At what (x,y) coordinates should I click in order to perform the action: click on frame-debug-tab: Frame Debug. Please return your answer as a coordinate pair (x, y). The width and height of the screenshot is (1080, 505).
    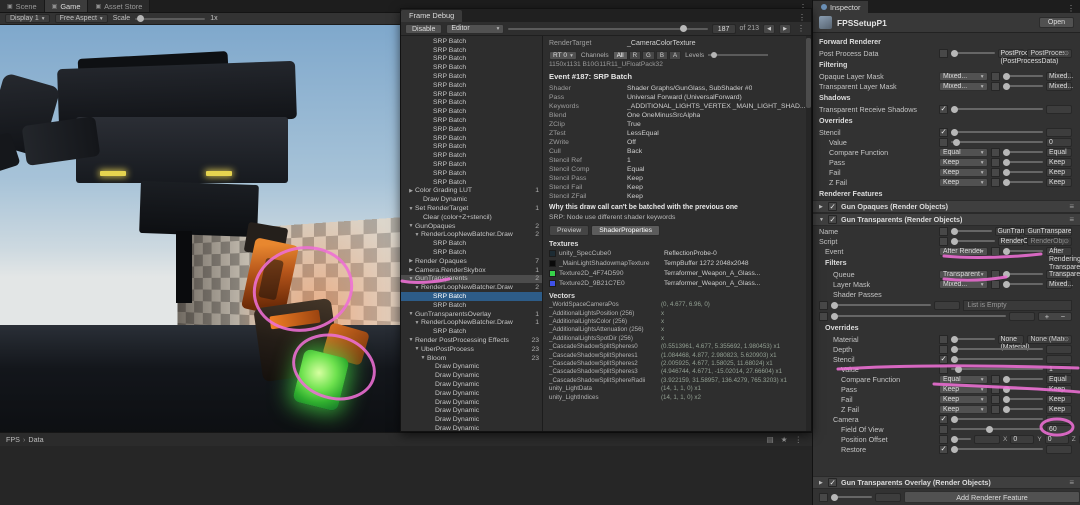
    Looking at the image, I should click on (432, 16).